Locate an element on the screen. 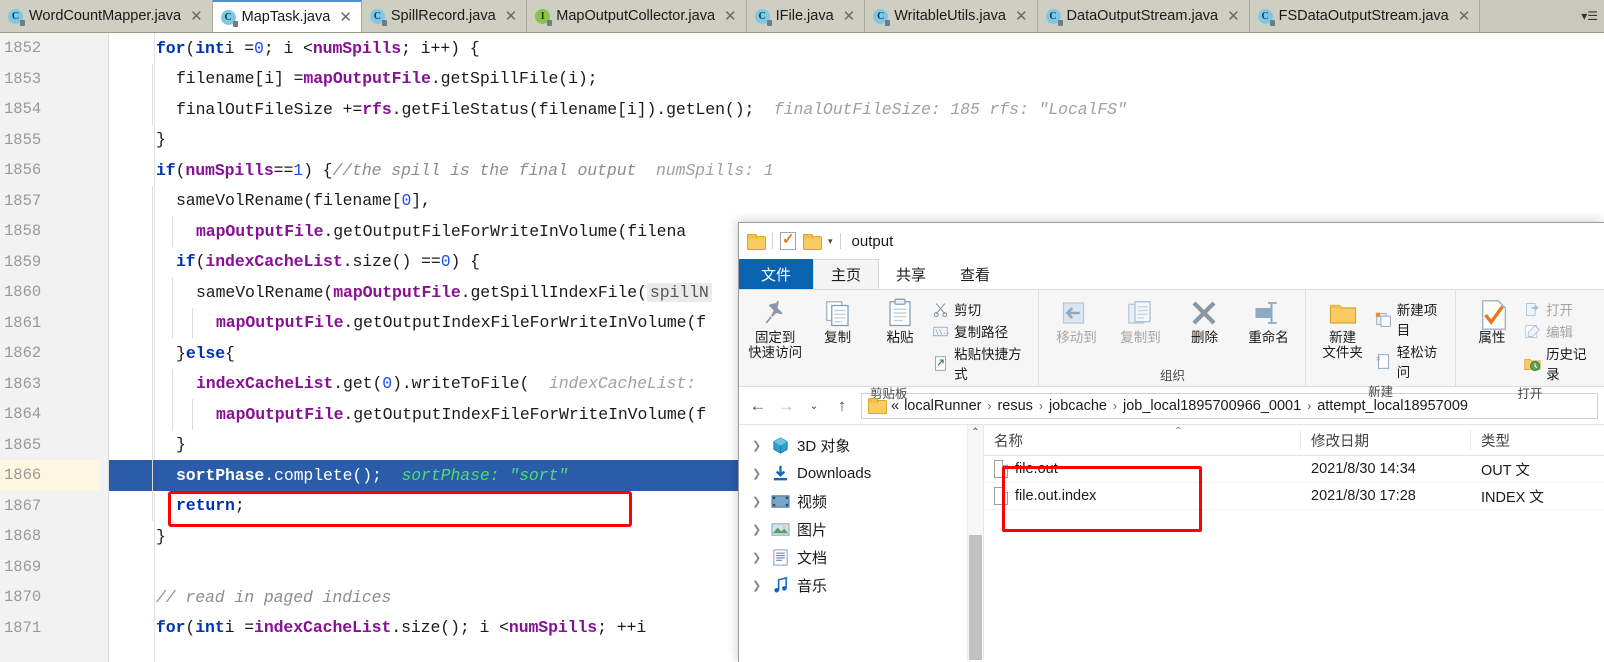  editor-tab-fsdataoutputstream: C FSDataOutputStream.java ✕ is located at coordinates (1365, 16).